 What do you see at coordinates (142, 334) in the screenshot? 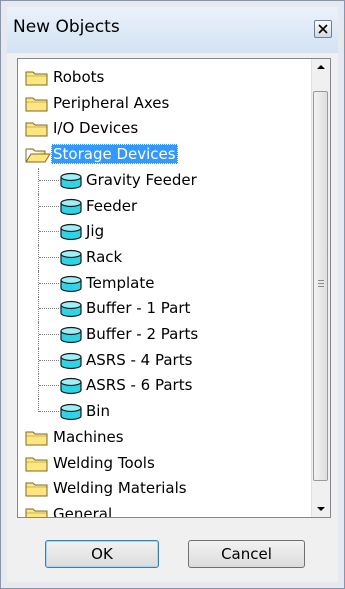
I see `tree-item-label: Buffer - 2 Parts` at bounding box center [142, 334].